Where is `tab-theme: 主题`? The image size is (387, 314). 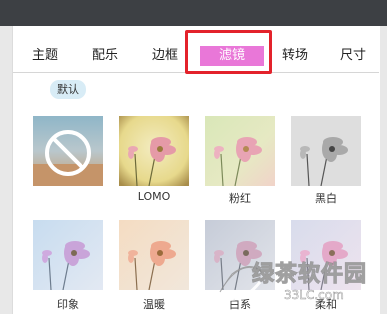 tab-theme: 主题 is located at coordinates (45, 56).